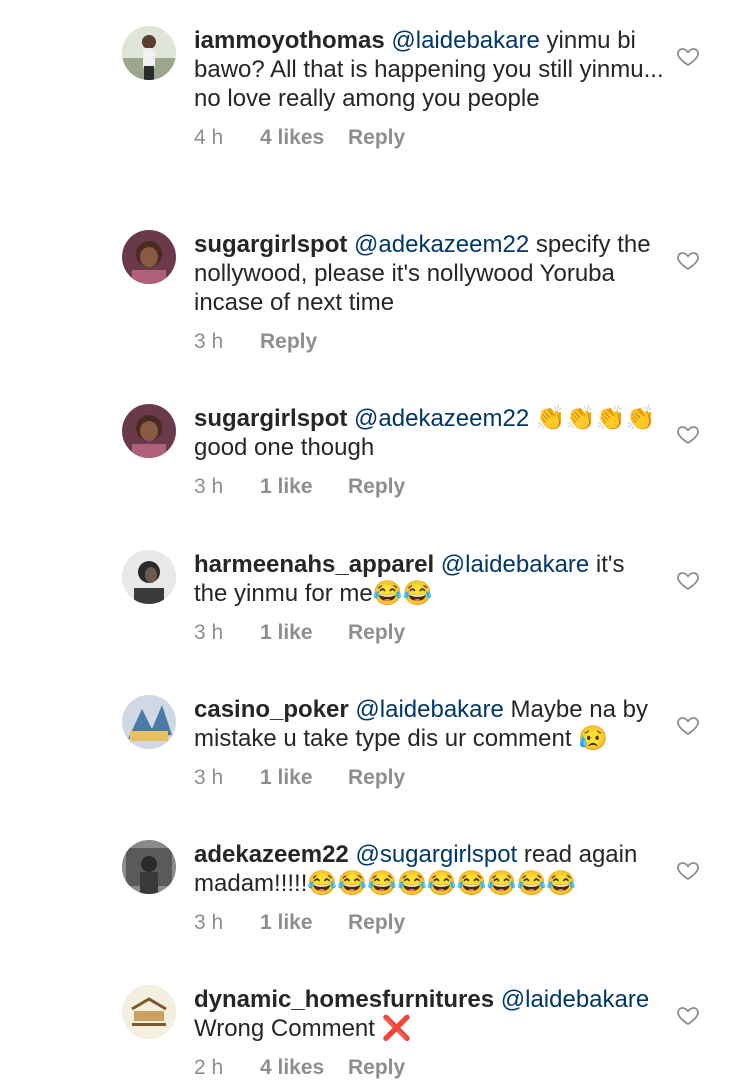 Image resolution: width=739 pixels, height=1083 pixels. Describe the element at coordinates (314, 564) in the screenshot. I see `comment-username: harmeenahs_apparel` at that location.